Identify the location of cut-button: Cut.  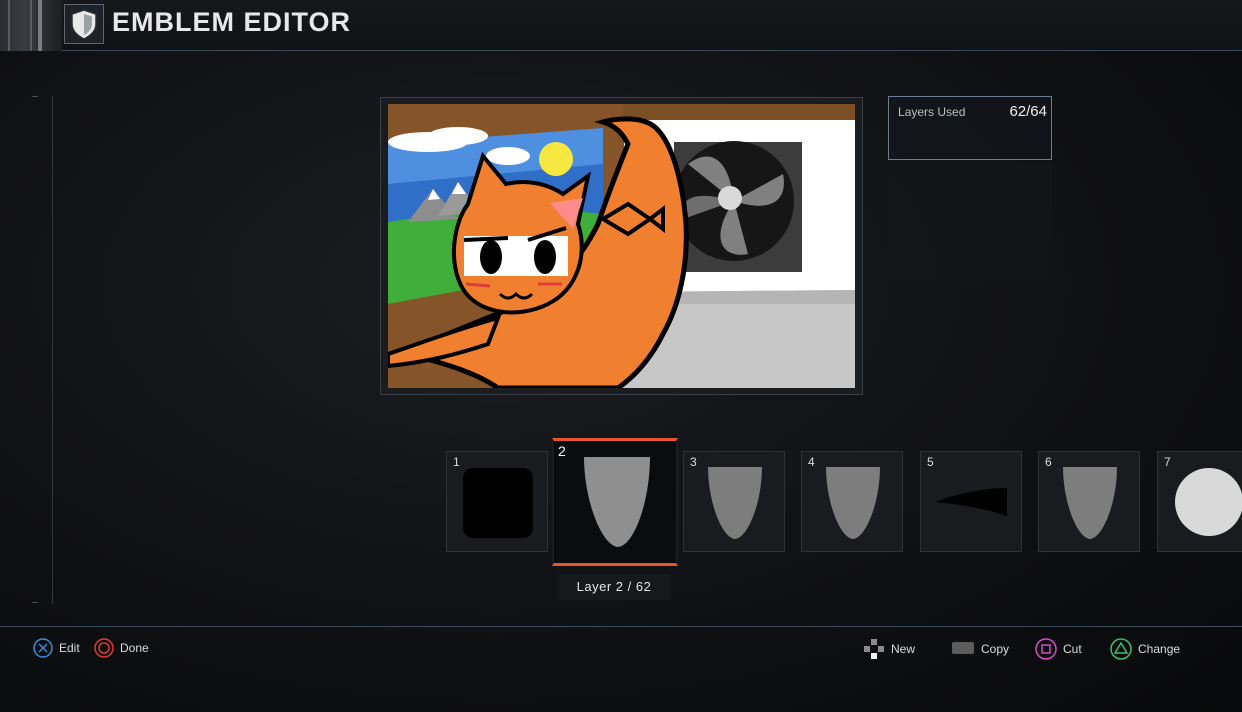
(1058, 649).